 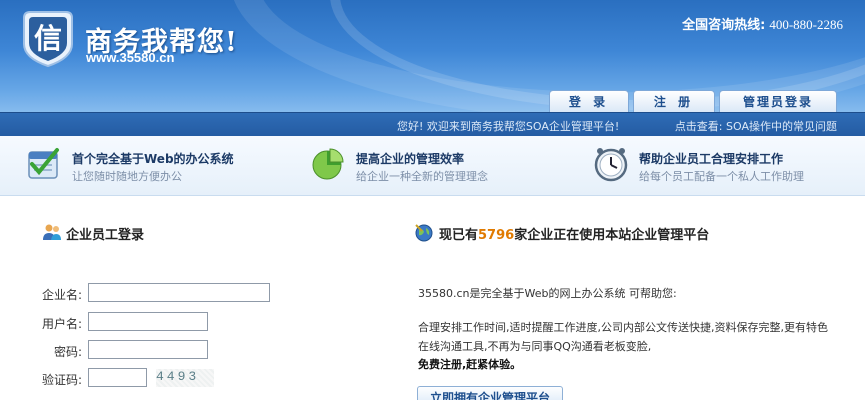 I want to click on logo-emblem-icon: 信, so click(x=48, y=39).